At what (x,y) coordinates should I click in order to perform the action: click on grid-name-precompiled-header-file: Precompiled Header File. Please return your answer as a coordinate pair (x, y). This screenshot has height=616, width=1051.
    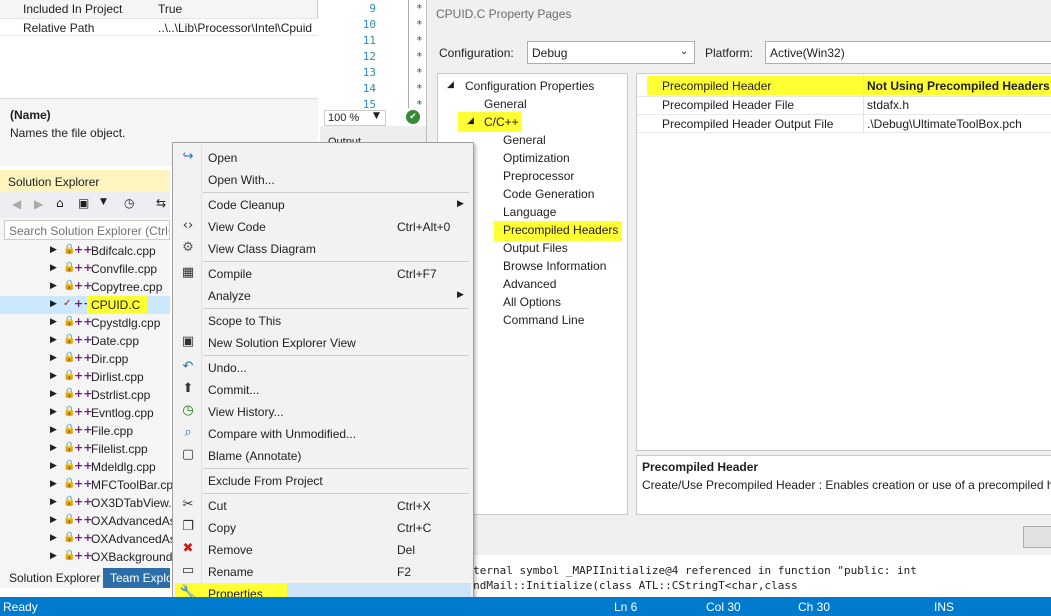
    Looking at the image, I should click on (728, 105).